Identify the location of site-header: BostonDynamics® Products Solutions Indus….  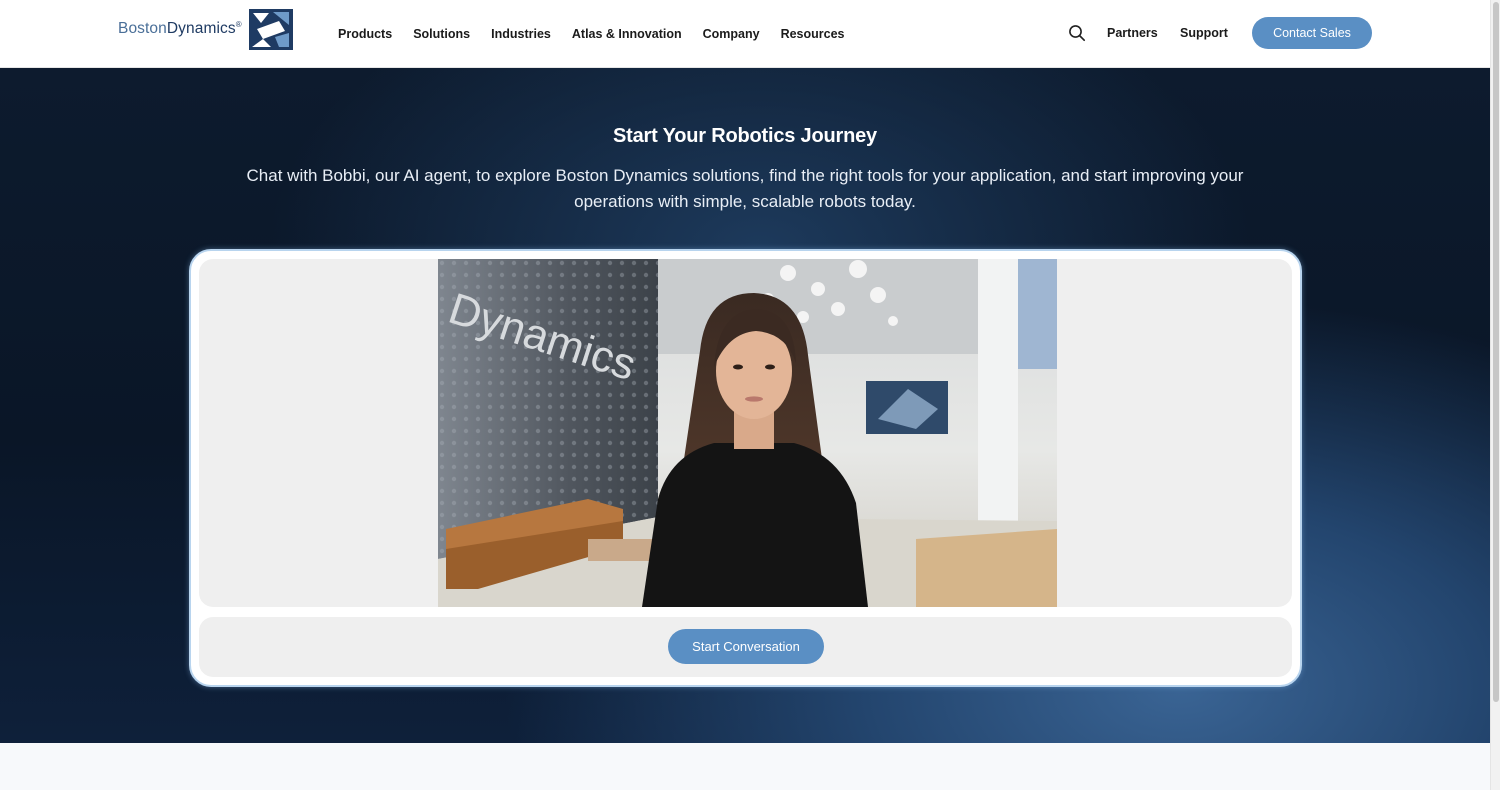
(745, 34).